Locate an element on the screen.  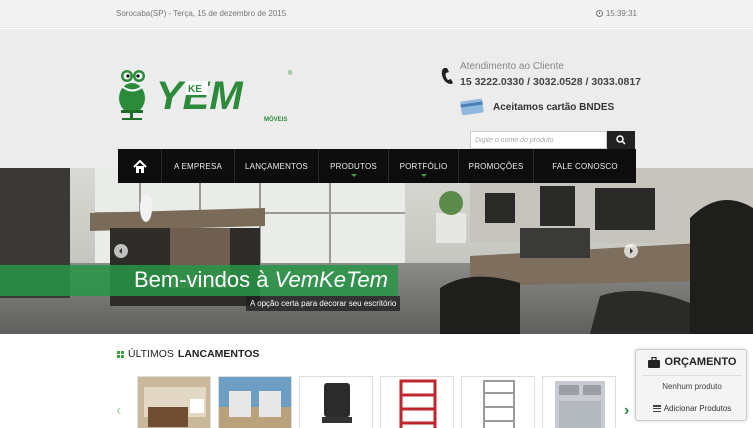
chevron-left-icon is located at coordinates (120, 251).